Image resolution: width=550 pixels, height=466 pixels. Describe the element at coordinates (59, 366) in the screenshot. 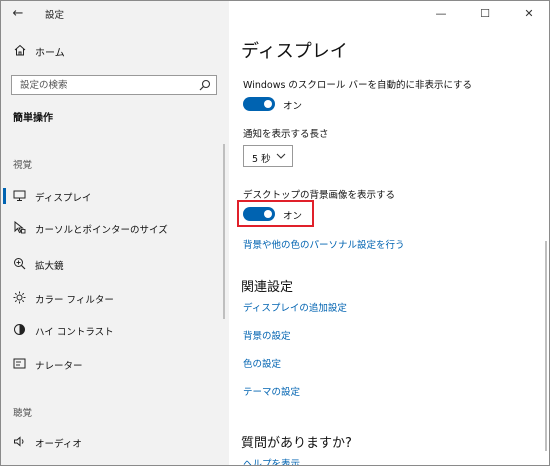

I see `sidebar-item-label: ナレーター` at that location.